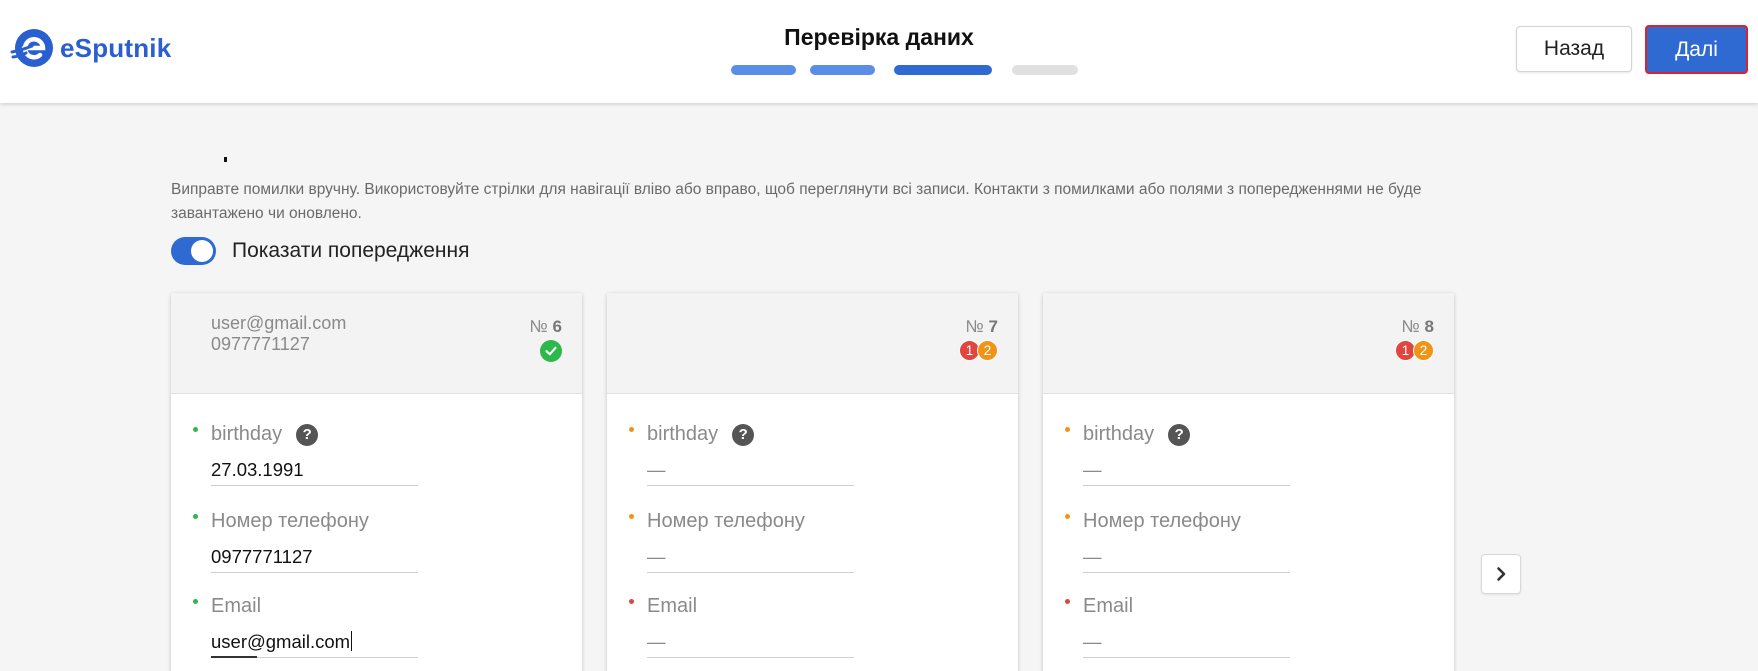 Image resolution: width=1758 pixels, height=671 pixels. Describe the element at coordinates (351, 250) in the screenshot. I see `show-warnings-label: Показати попередження` at that location.